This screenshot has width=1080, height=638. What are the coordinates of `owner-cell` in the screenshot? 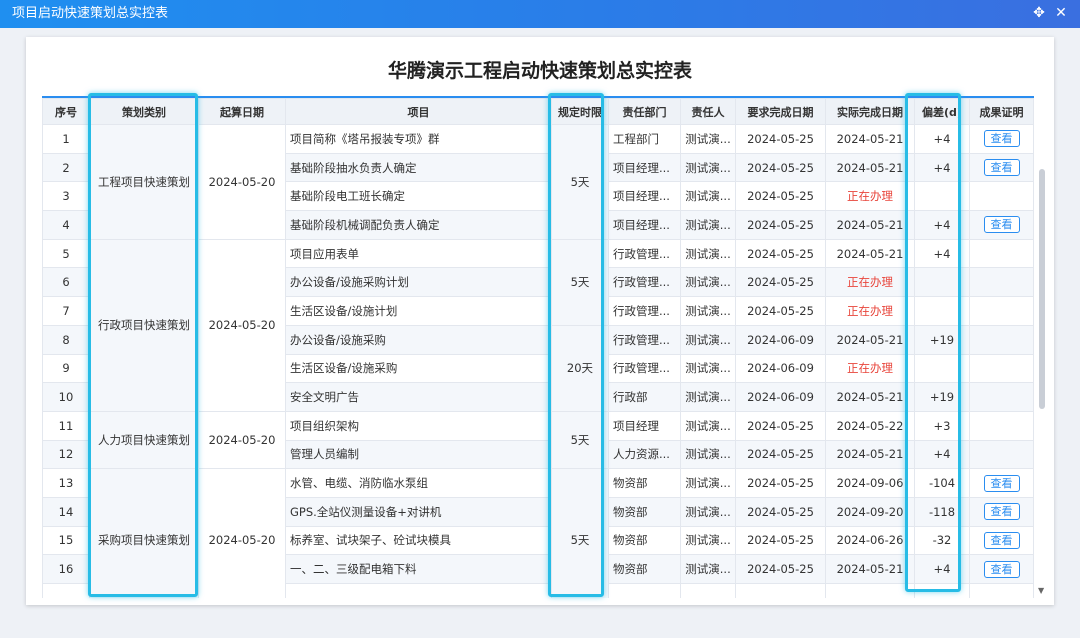 It's located at (942, 590).